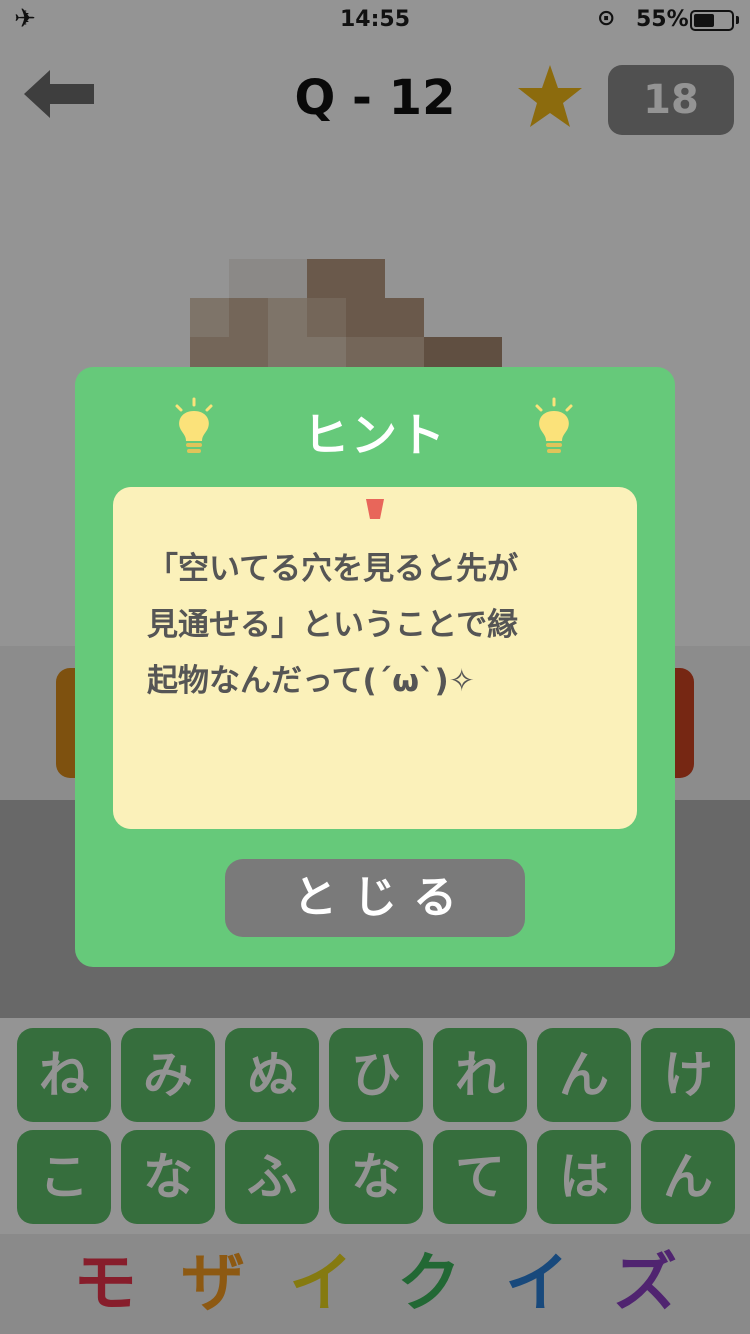  I want to click on hint-title: ヒント, so click(375, 435).